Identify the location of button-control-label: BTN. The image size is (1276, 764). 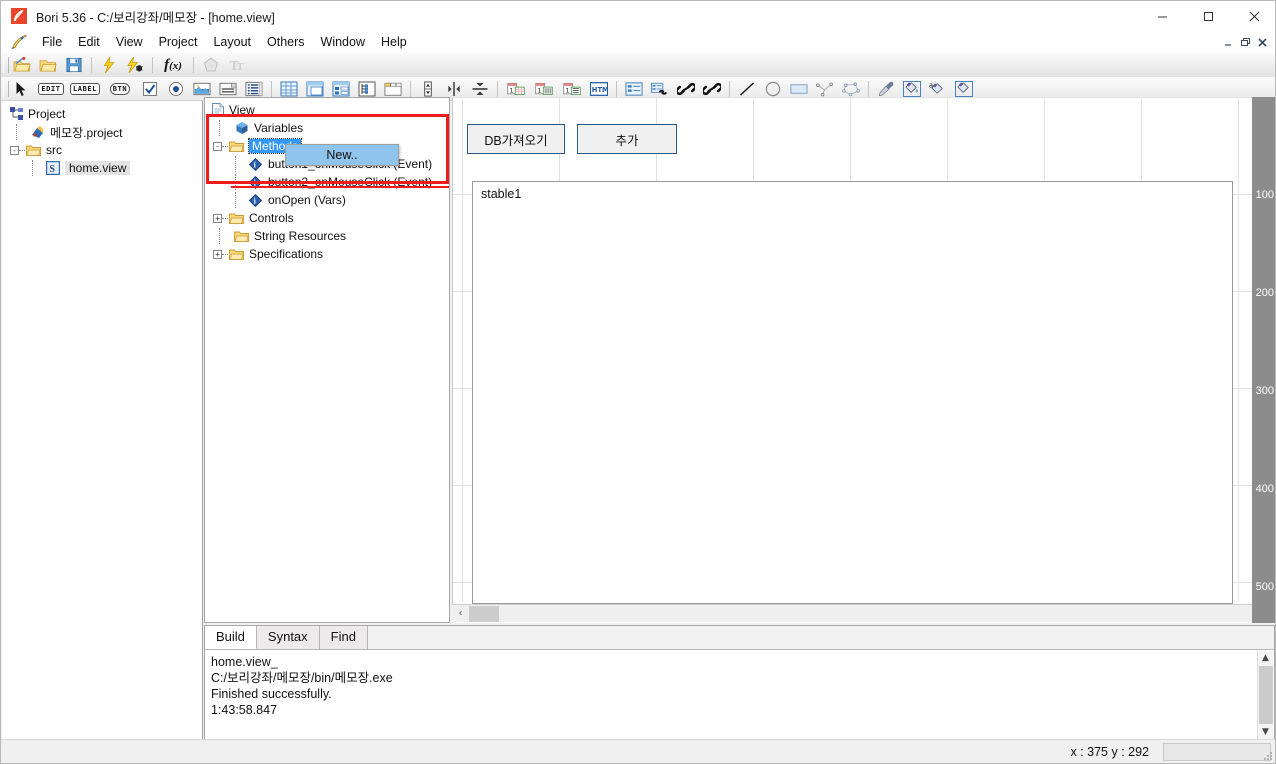
(120, 88).